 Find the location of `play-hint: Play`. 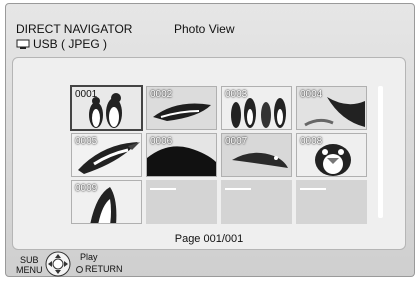

play-hint: Play is located at coordinates (89, 257).